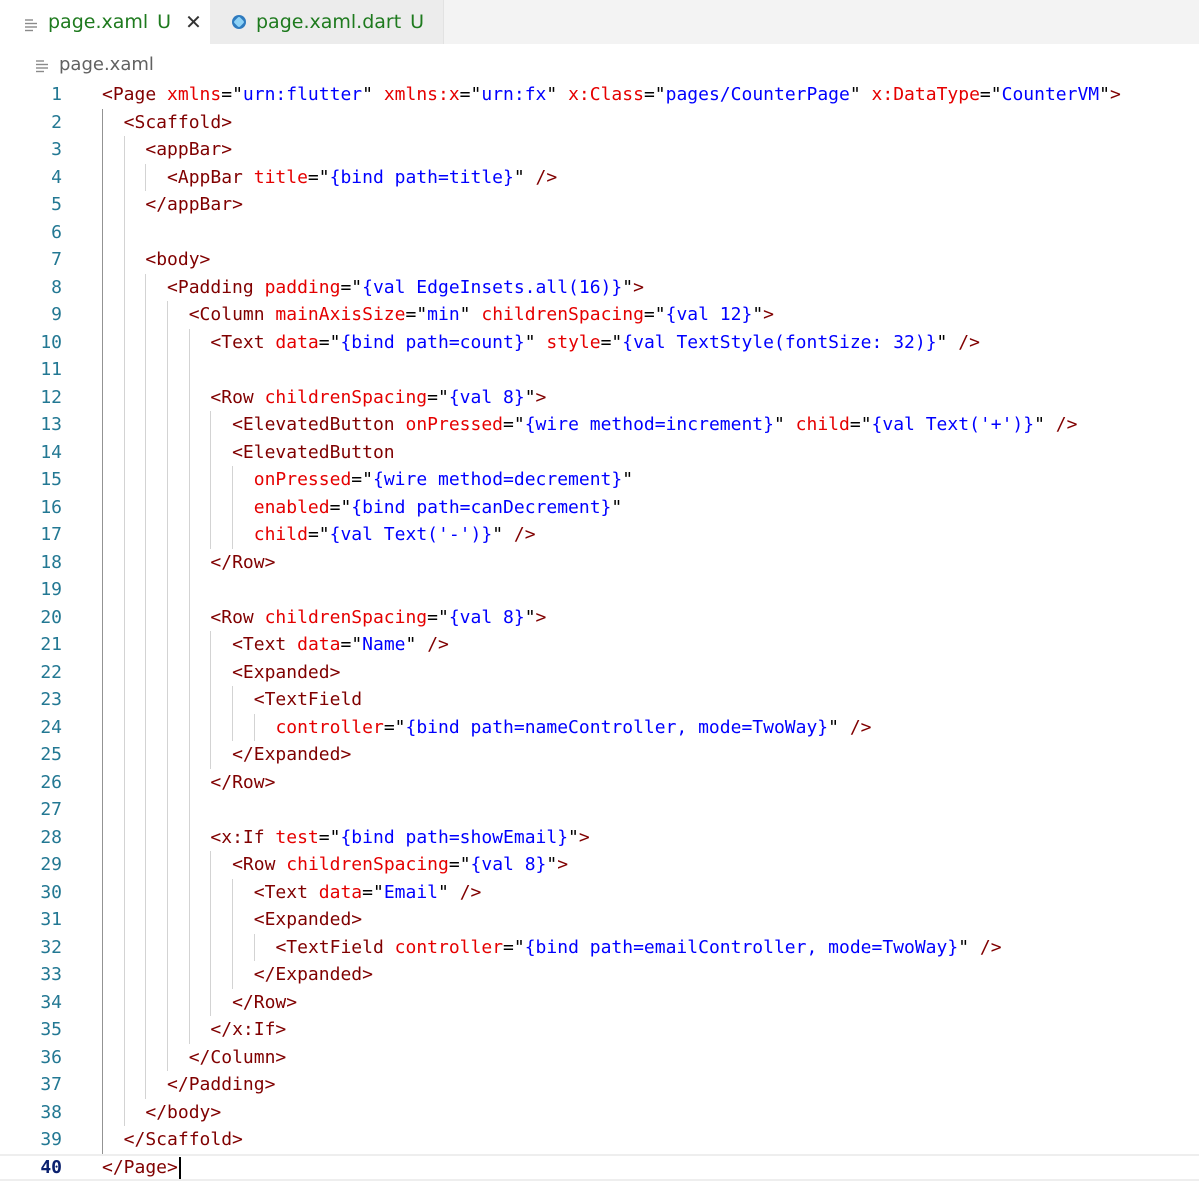  Describe the element at coordinates (599, 893) in the screenshot. I see `code-line: 30 <Text data="Email" />` at that location.